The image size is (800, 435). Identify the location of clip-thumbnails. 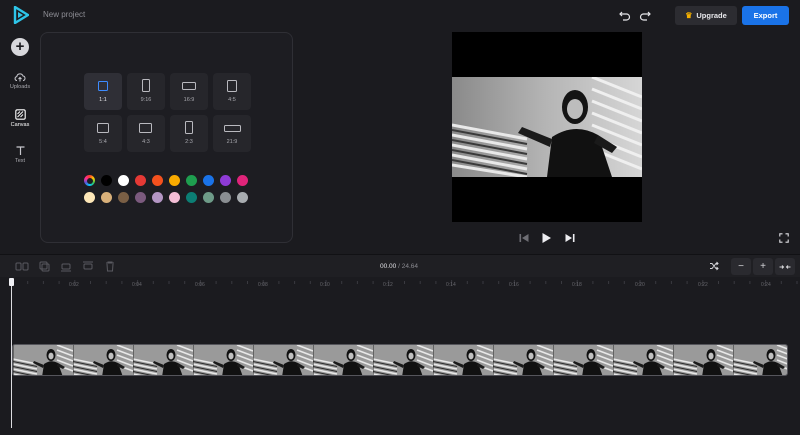
(400, 360).